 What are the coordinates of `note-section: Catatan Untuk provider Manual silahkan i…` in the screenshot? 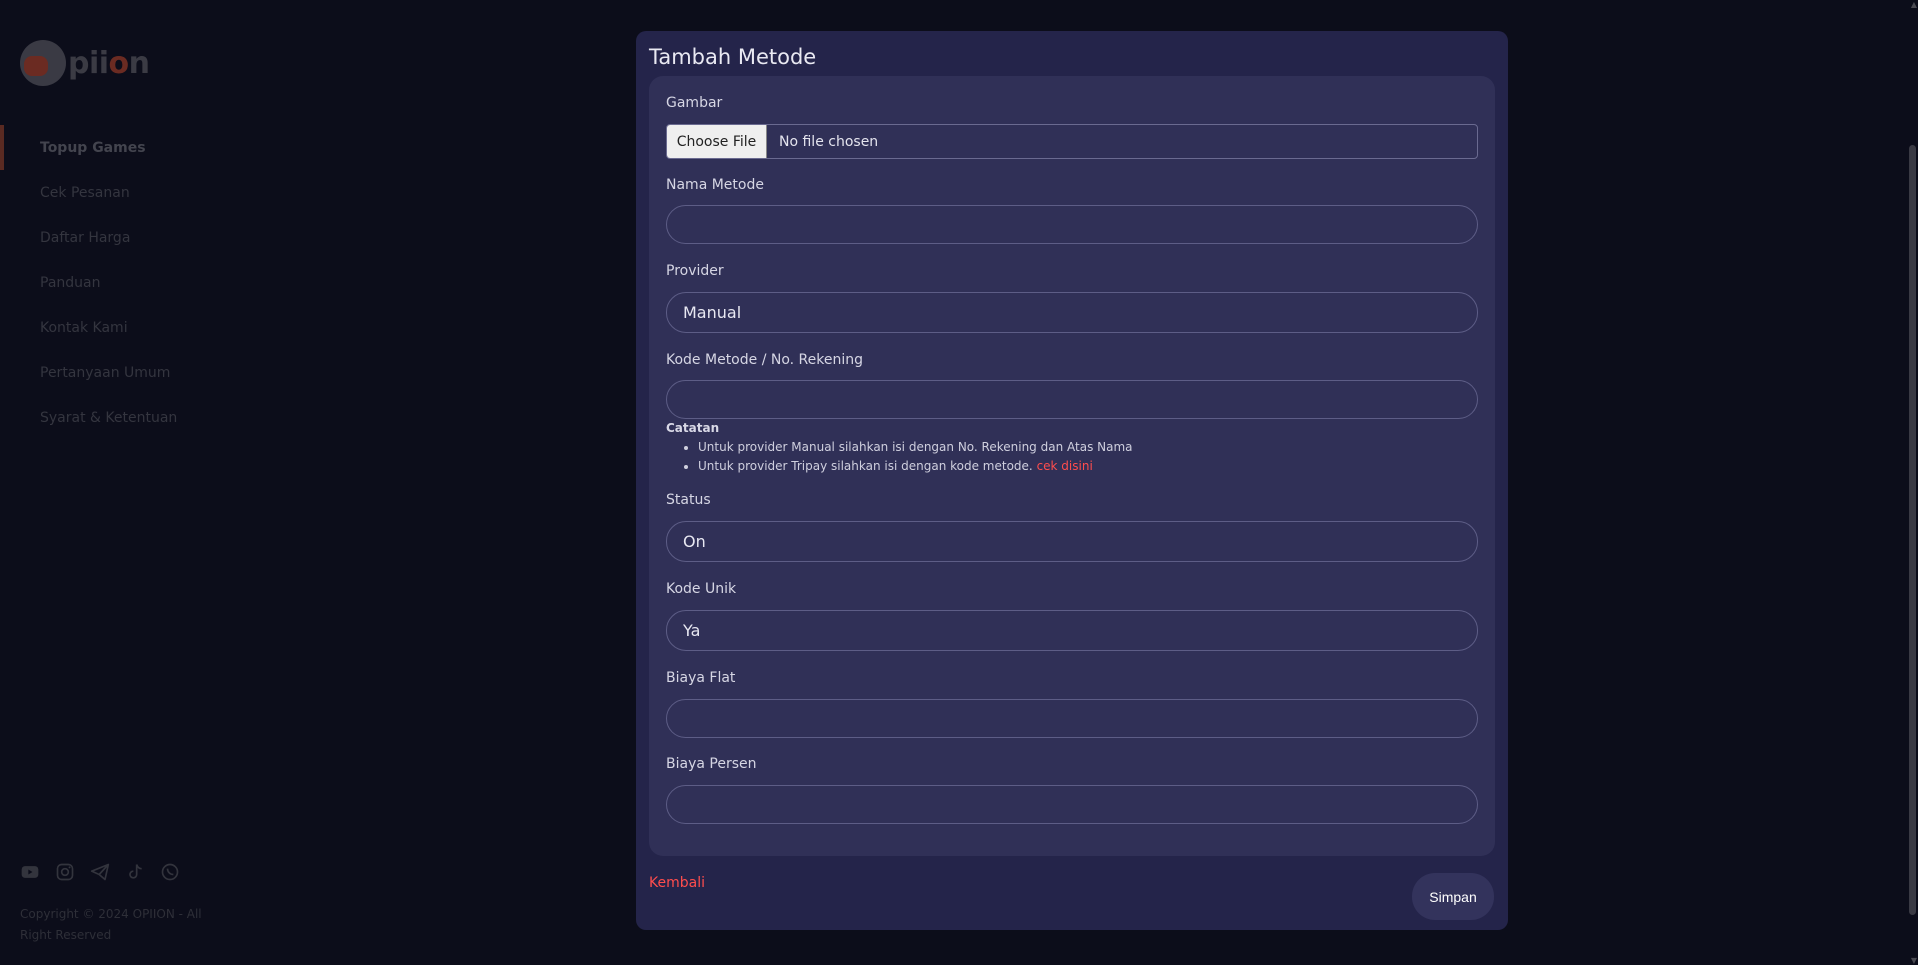 It's located at (1072, 448).